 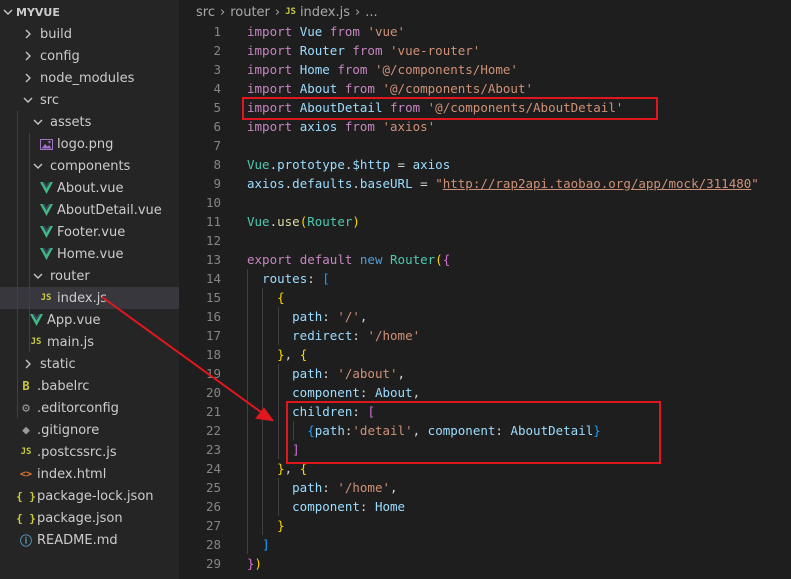 What do you see at coordinates (485, 316) in the screenshot?
I see `code-line: 16 path: '/',` at bounding box center [485, 316].